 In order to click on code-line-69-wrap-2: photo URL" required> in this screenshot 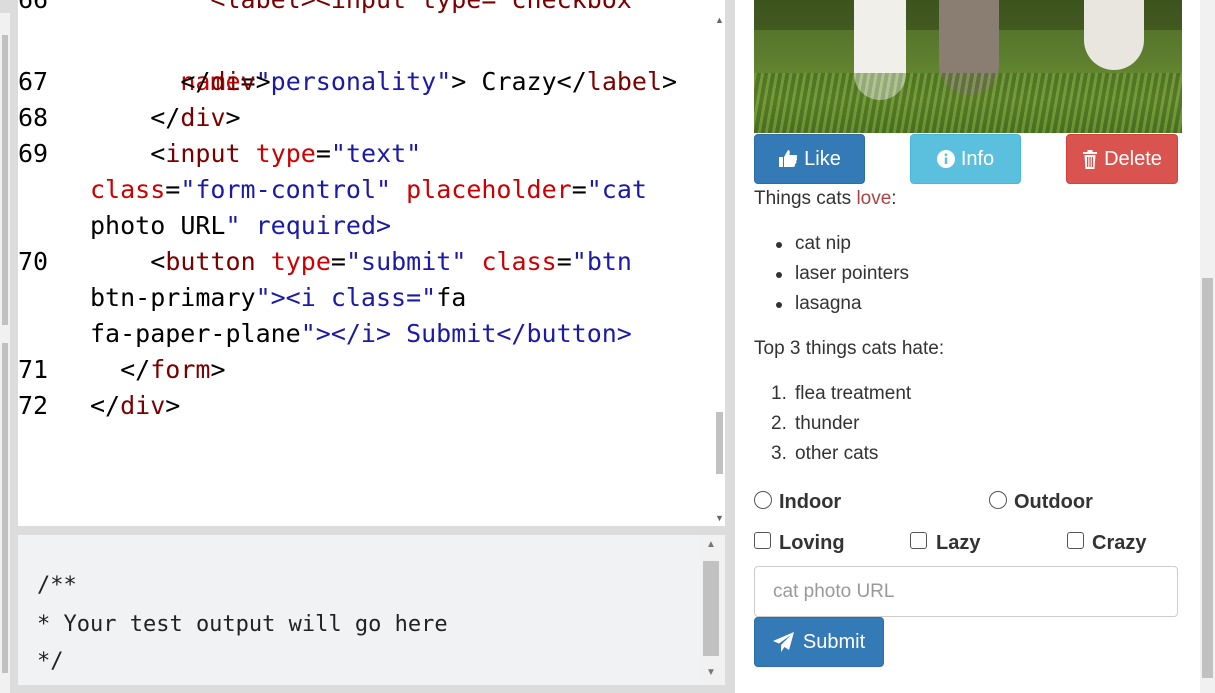, I will do `click(363, 226)`.